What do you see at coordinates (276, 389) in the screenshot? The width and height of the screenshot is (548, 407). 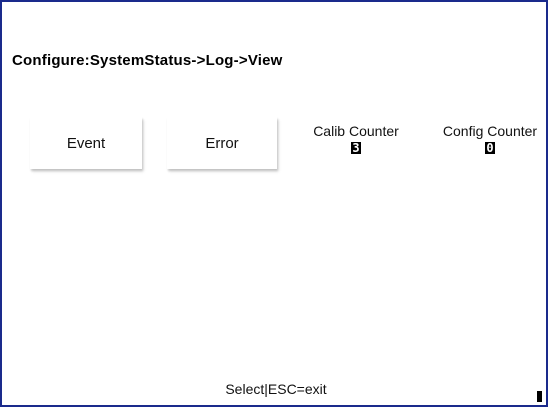 I see `footer-hint: Select|ESC=exit` at bounding box center [276, 389].